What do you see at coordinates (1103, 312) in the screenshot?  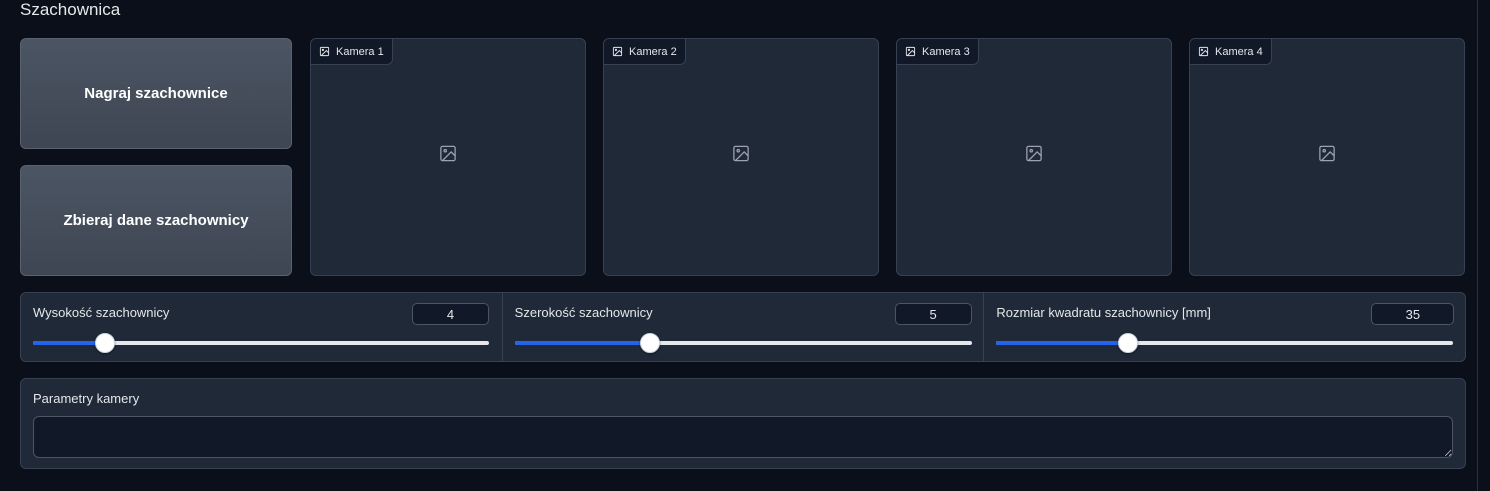 I see `square-size-slider-label: Rozmiar kwadratu szachownicy [mm]` at bounding box center [1103, 312].